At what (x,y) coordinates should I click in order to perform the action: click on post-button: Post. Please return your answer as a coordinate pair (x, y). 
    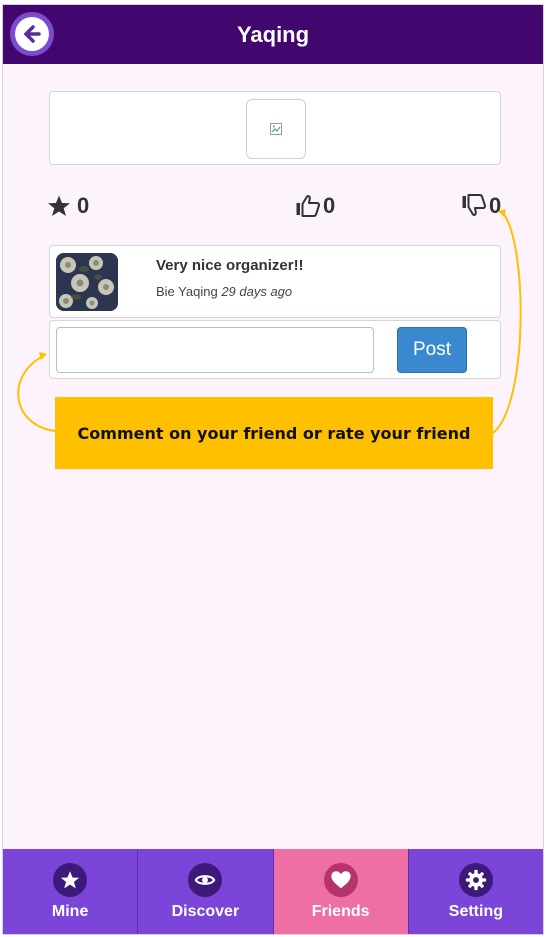
    Looking at the image, I should click on (432, 350).